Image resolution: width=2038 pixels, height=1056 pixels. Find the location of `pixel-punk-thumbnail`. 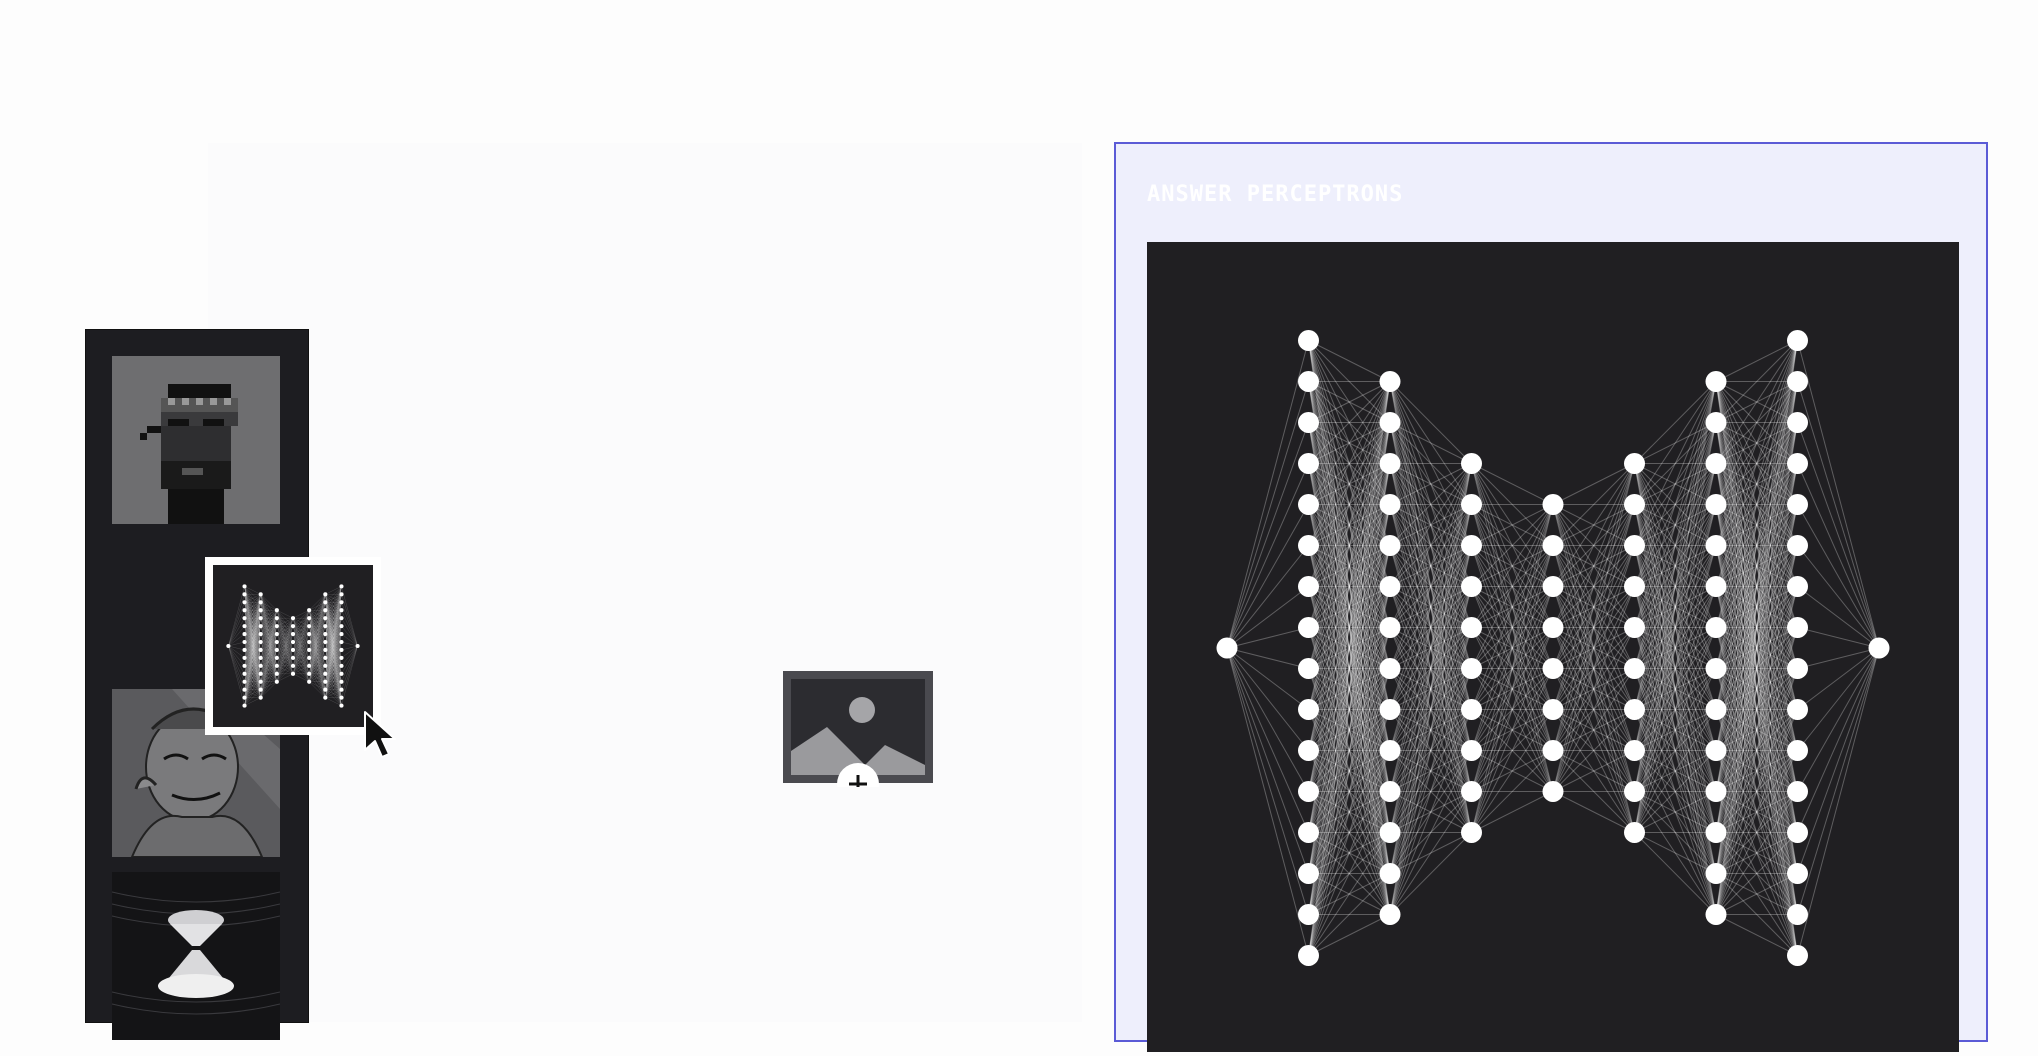

pixel-punk-thumbnail is located at coordinates (196, 440).